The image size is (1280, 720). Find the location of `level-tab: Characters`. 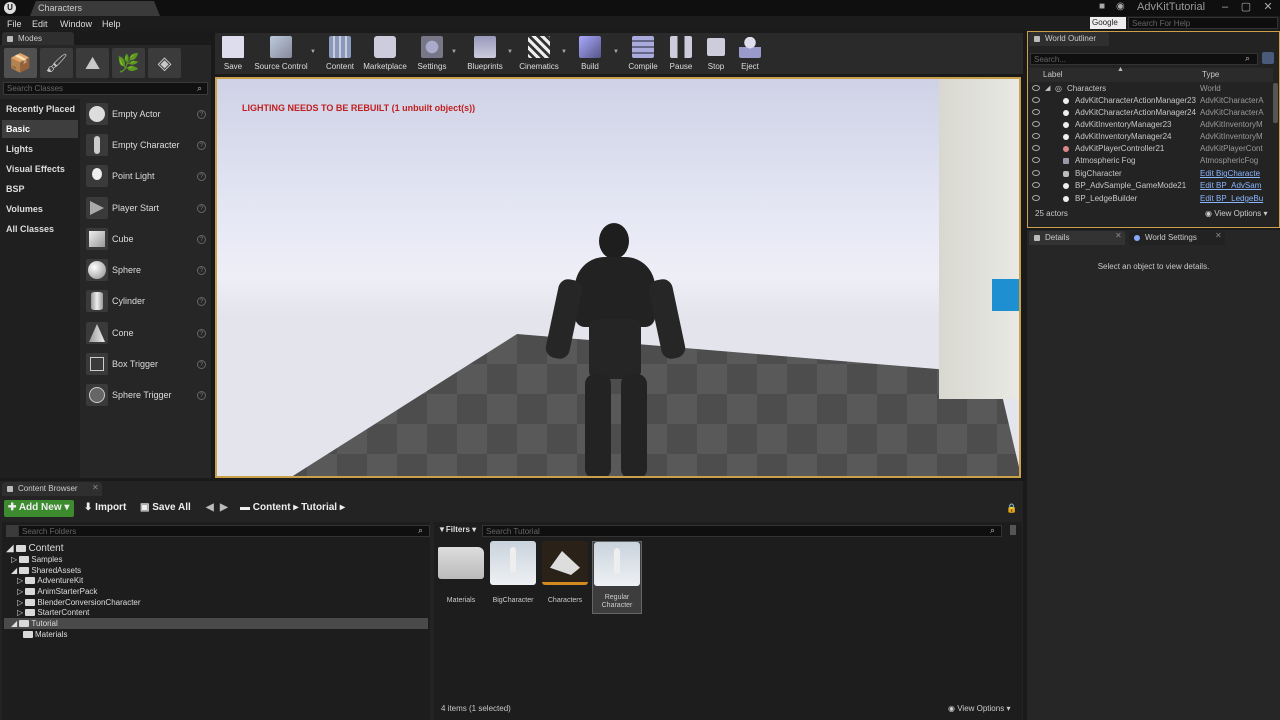

level-tab: Characters is located at coordinates (95, 8).